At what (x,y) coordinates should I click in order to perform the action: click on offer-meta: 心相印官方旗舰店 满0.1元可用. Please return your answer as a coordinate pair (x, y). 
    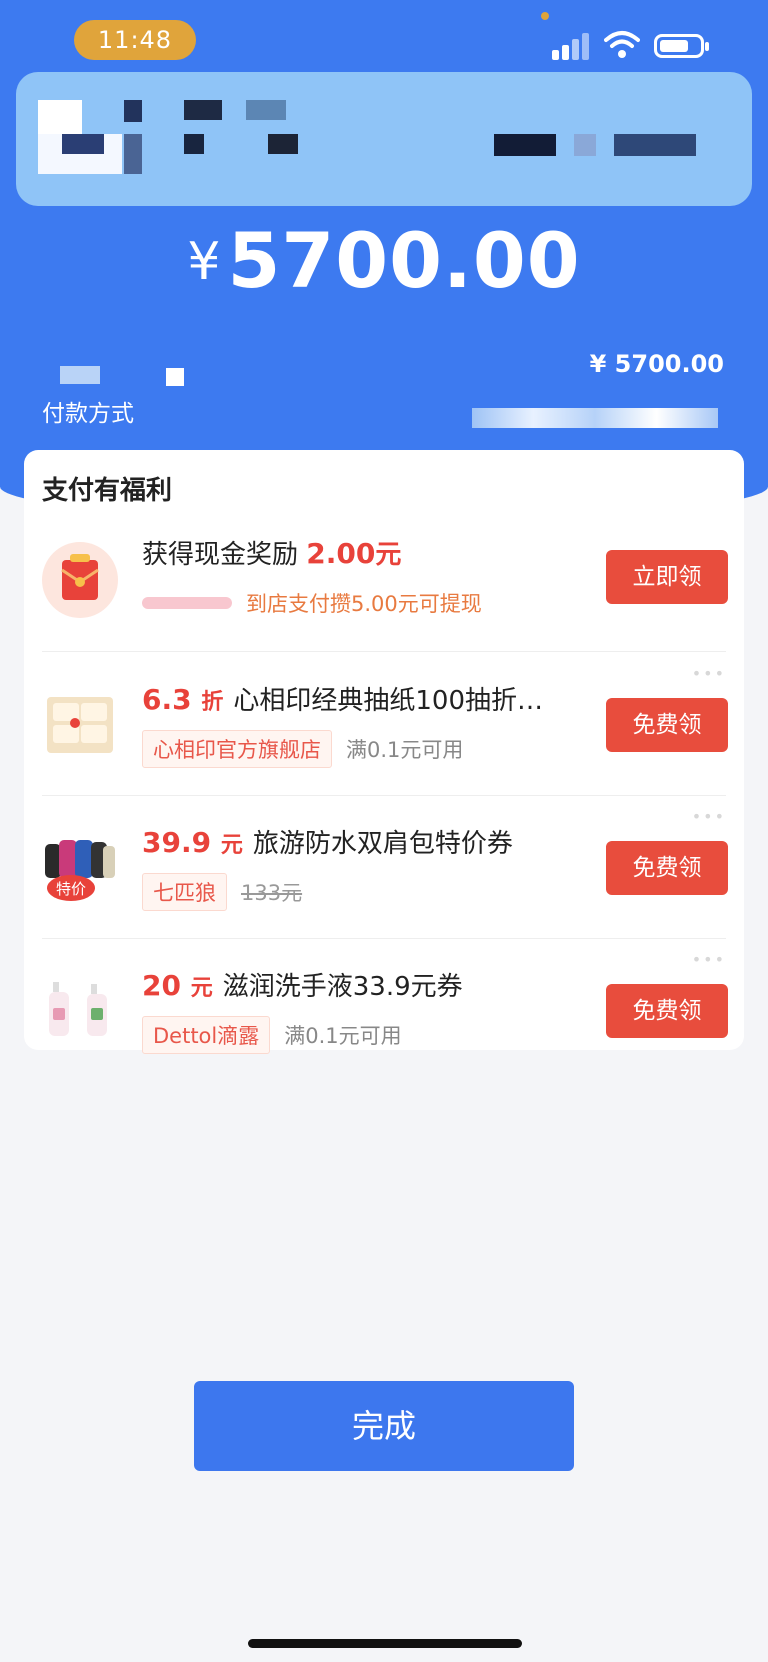
    Looking at the image, I should click on (302, 749).